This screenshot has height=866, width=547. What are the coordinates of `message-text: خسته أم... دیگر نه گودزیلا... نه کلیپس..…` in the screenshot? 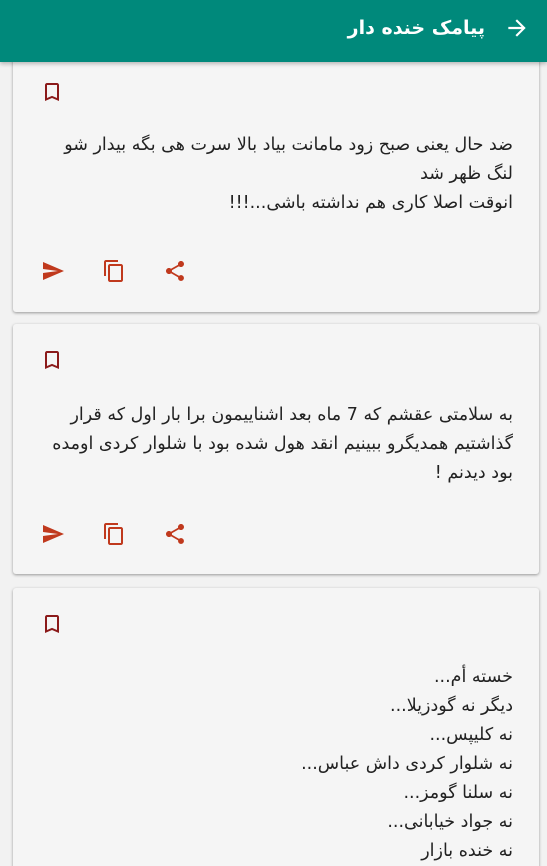 It's located at (407, 764).